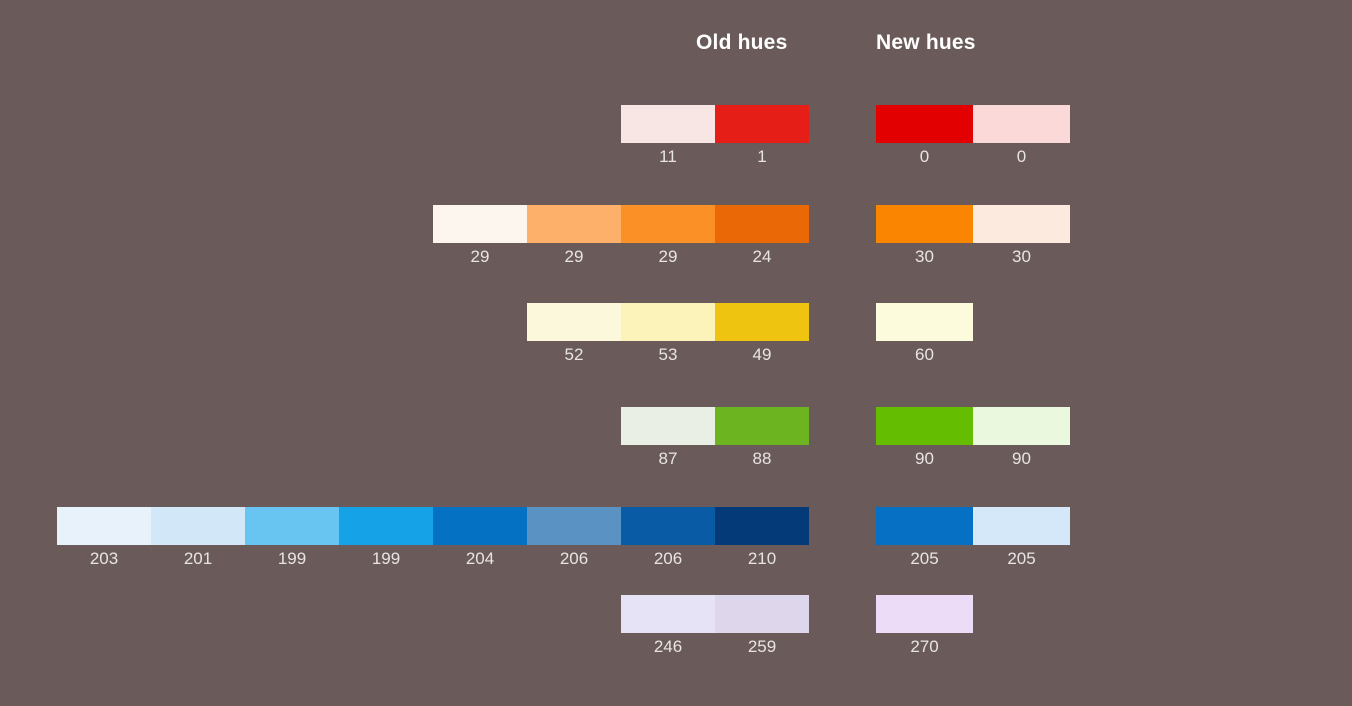 The height and width of the screenshot is (706, 1352). I want to click on swatch-new-yellow-0: 60, so click(924, 333).